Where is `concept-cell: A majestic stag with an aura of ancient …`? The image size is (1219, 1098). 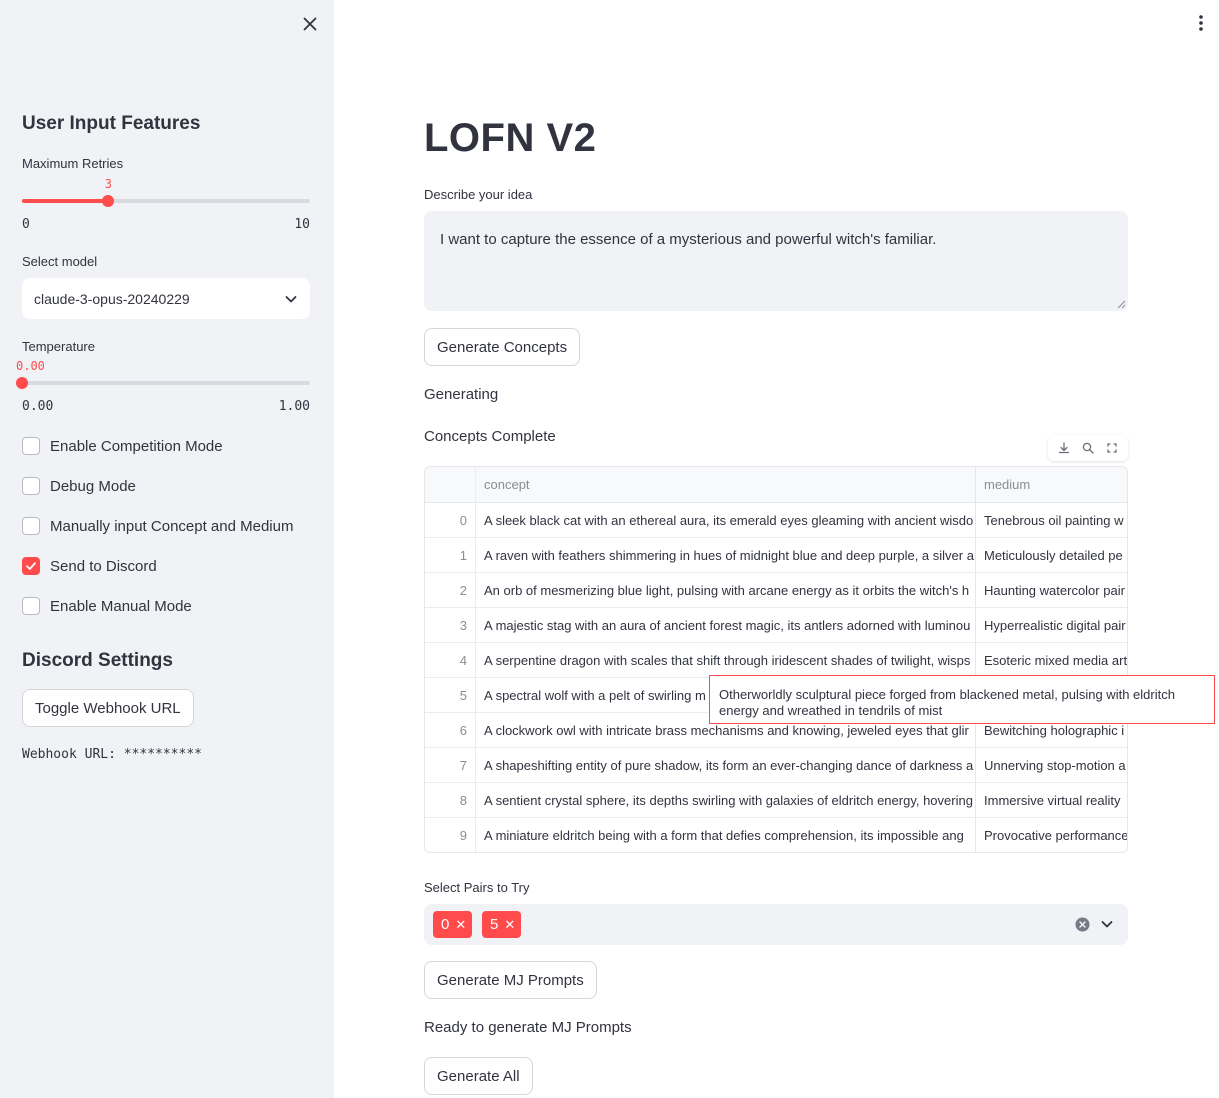 concept-cell: A majestic stag with an aura of ancient … is located at coordinates (726, 625).